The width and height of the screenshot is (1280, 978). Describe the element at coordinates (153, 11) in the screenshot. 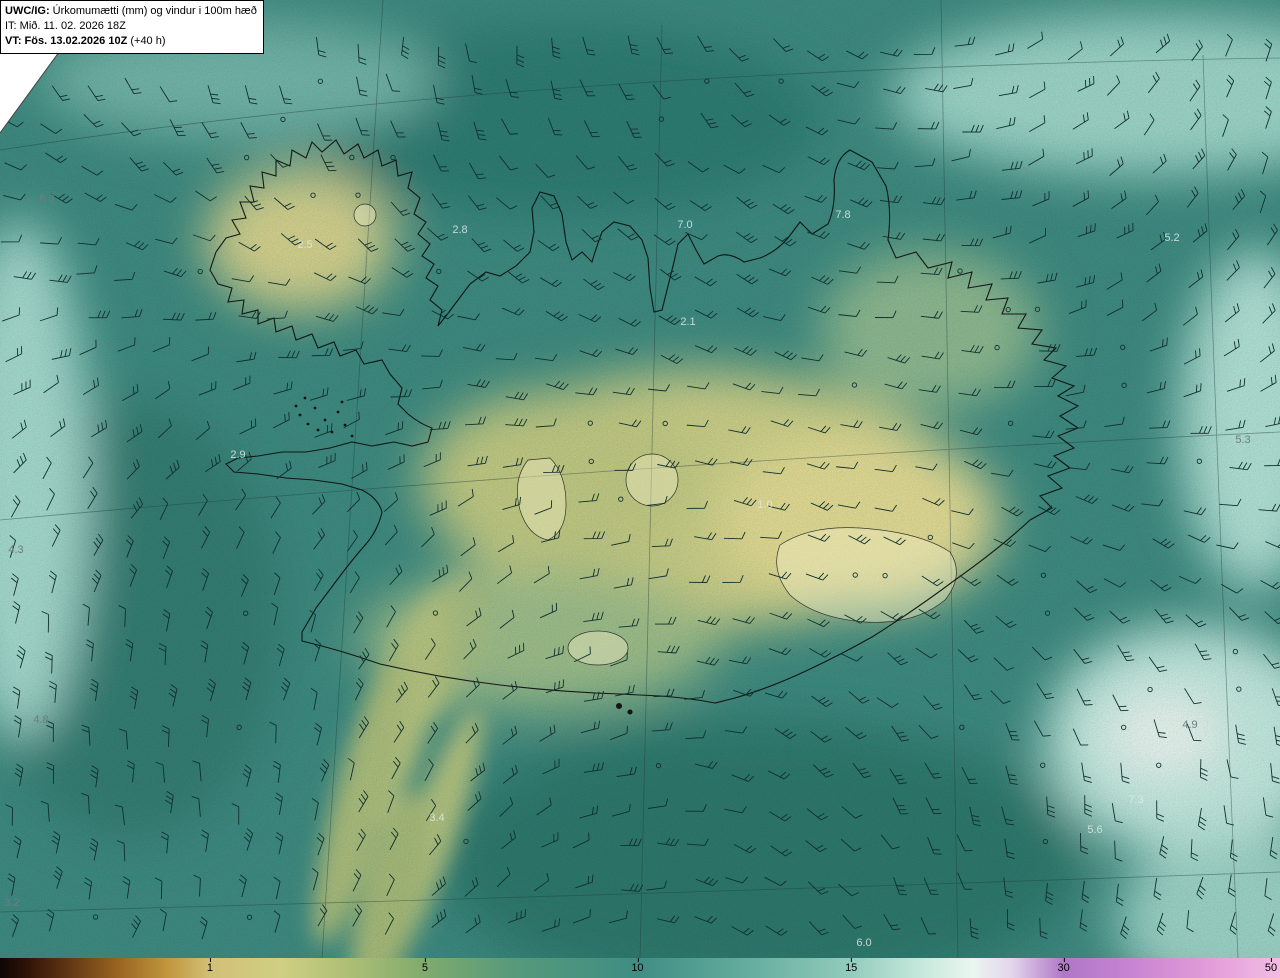

I see `product-title: Úrkomumætti (mm) og vindur i 100m hæð` at that location.